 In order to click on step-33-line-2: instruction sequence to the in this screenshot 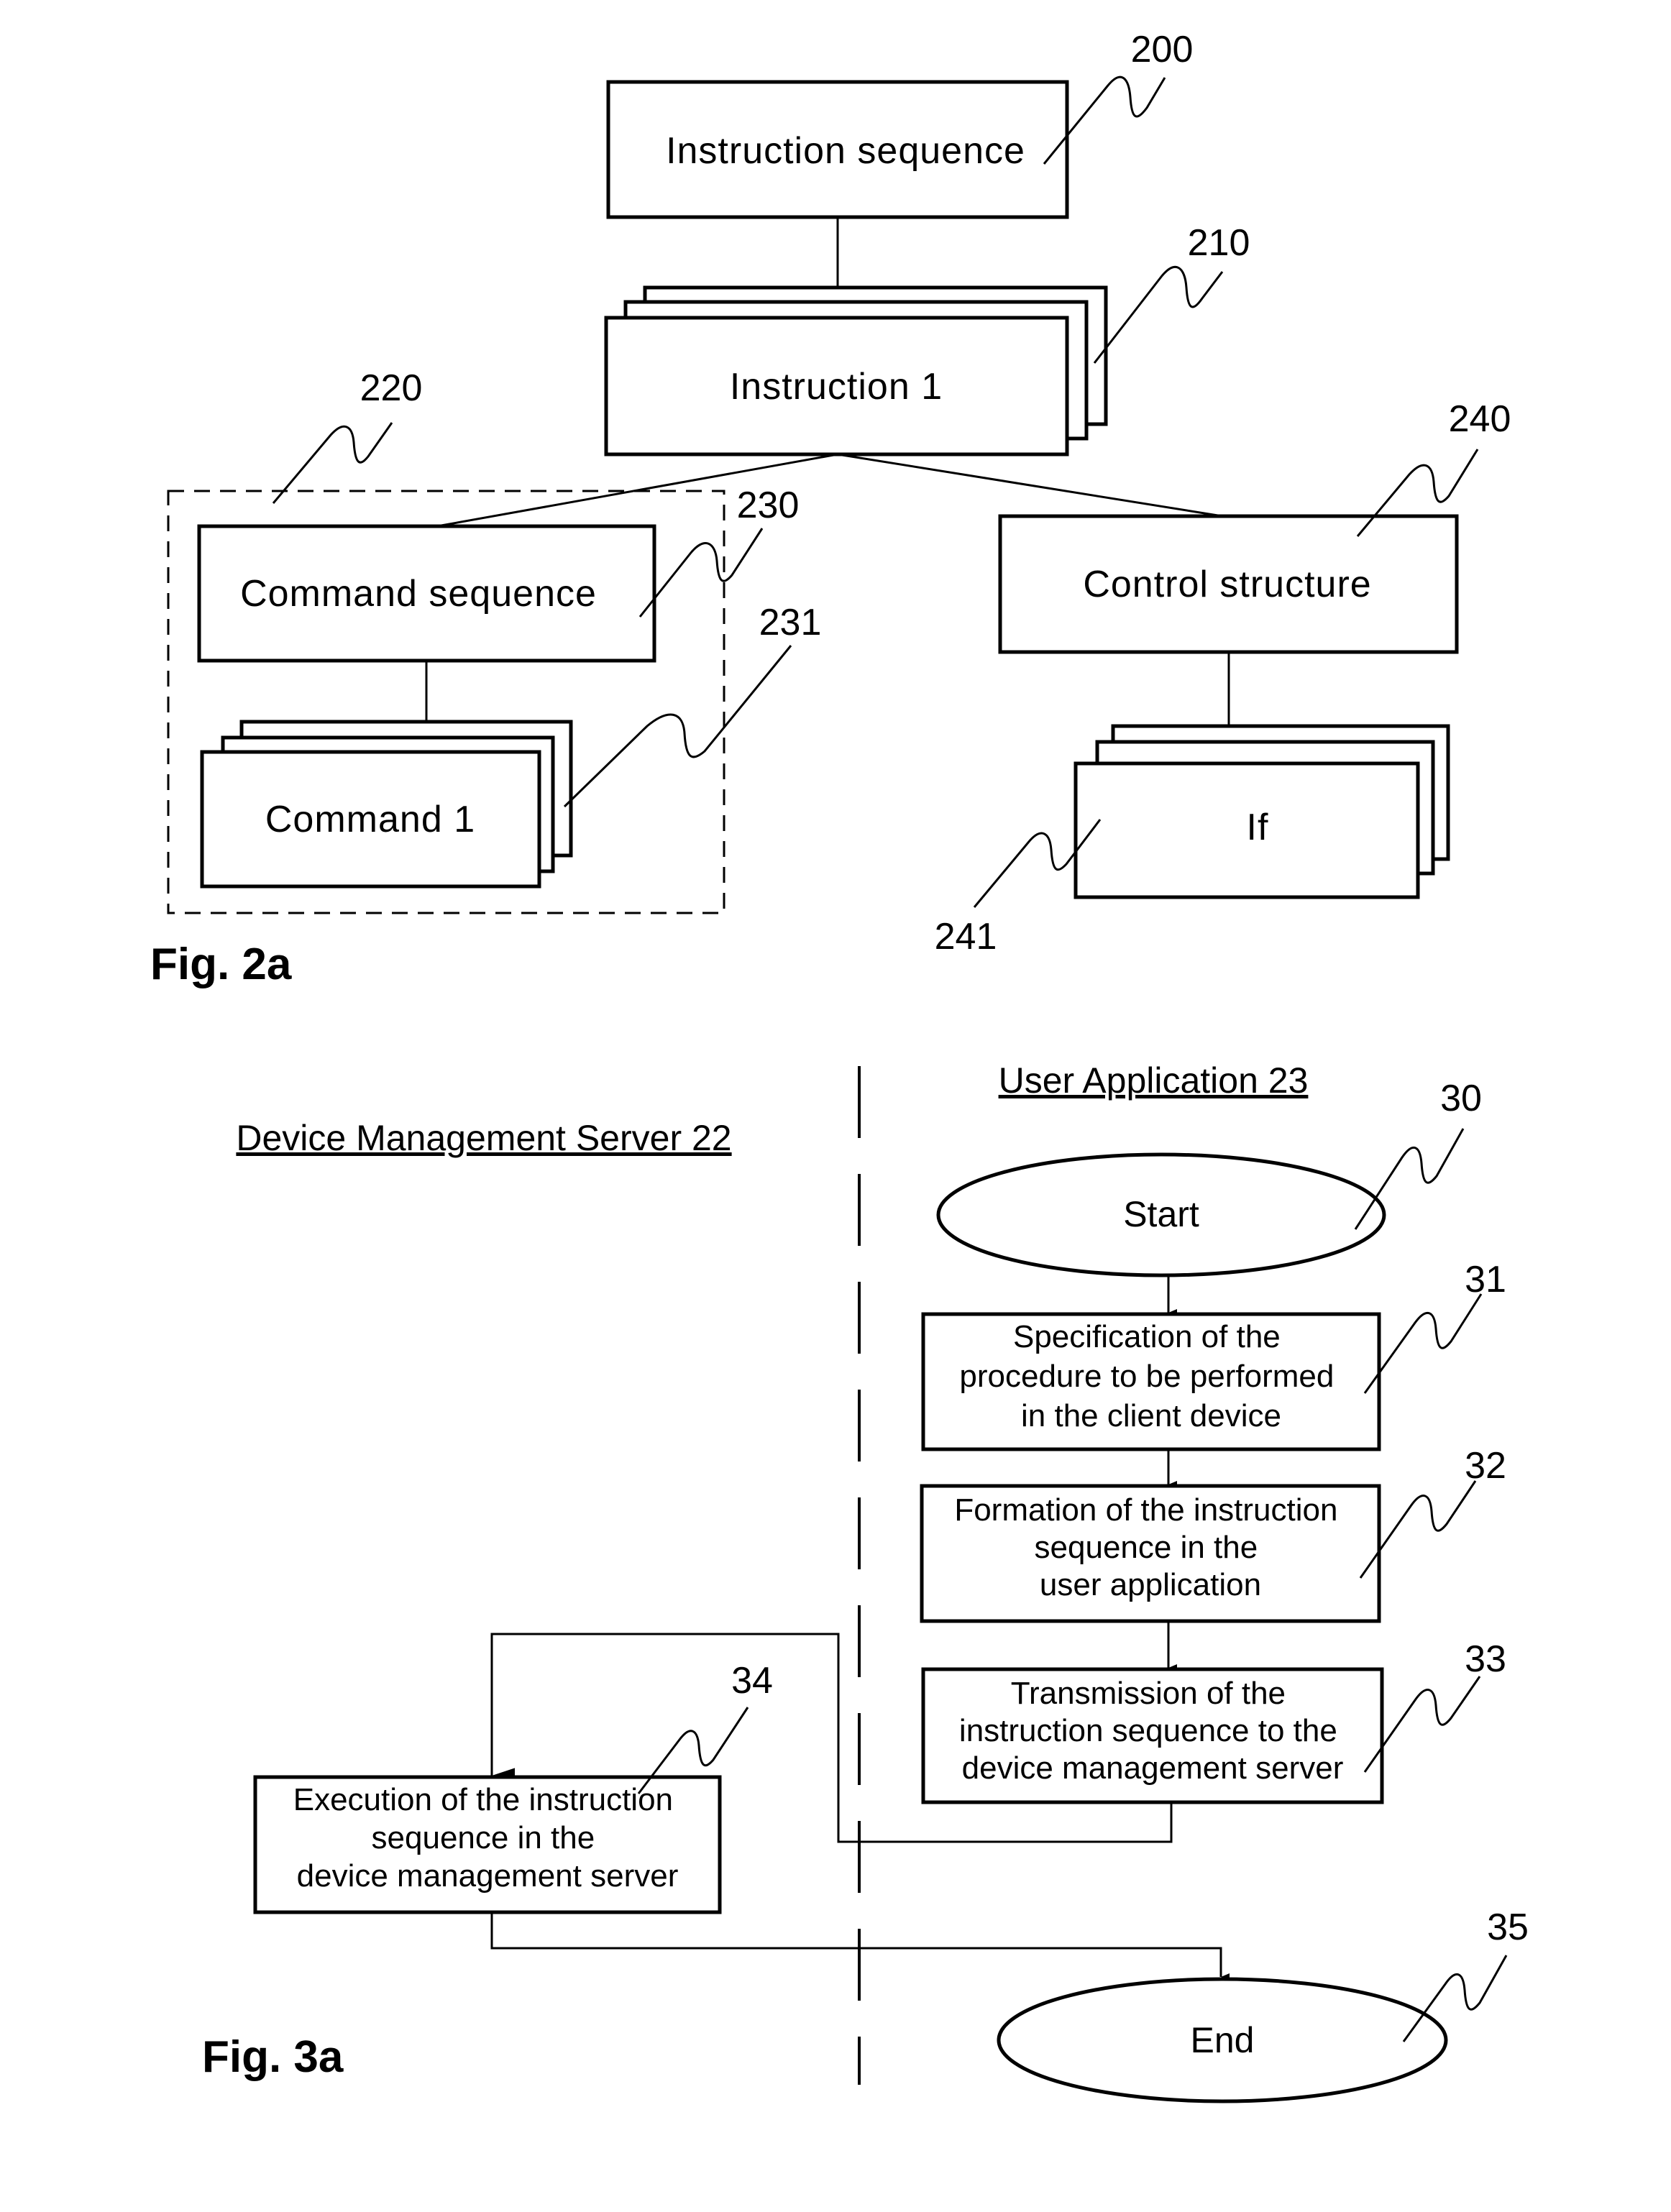, I will do `click(1148, 1730)`.